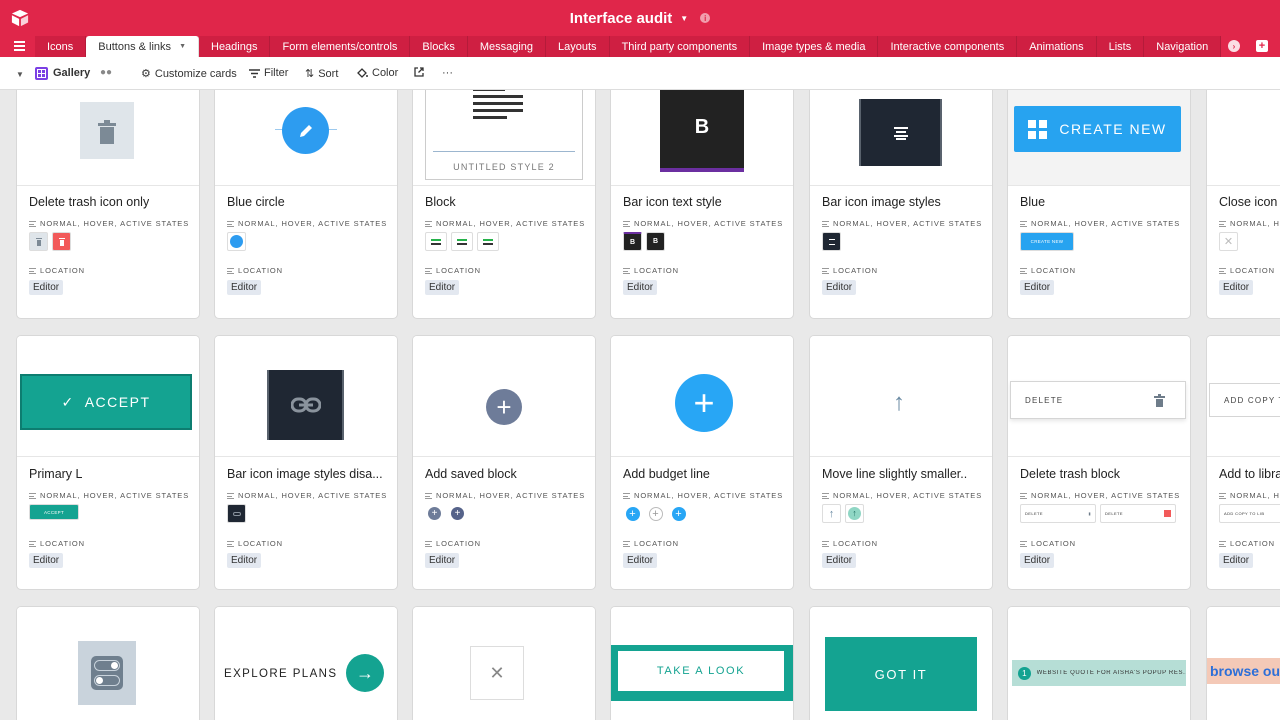 This screenshot has width=1280, height=720. I want to click on tab-buttons-links: Buttons & links ▼, so click(142, 46).